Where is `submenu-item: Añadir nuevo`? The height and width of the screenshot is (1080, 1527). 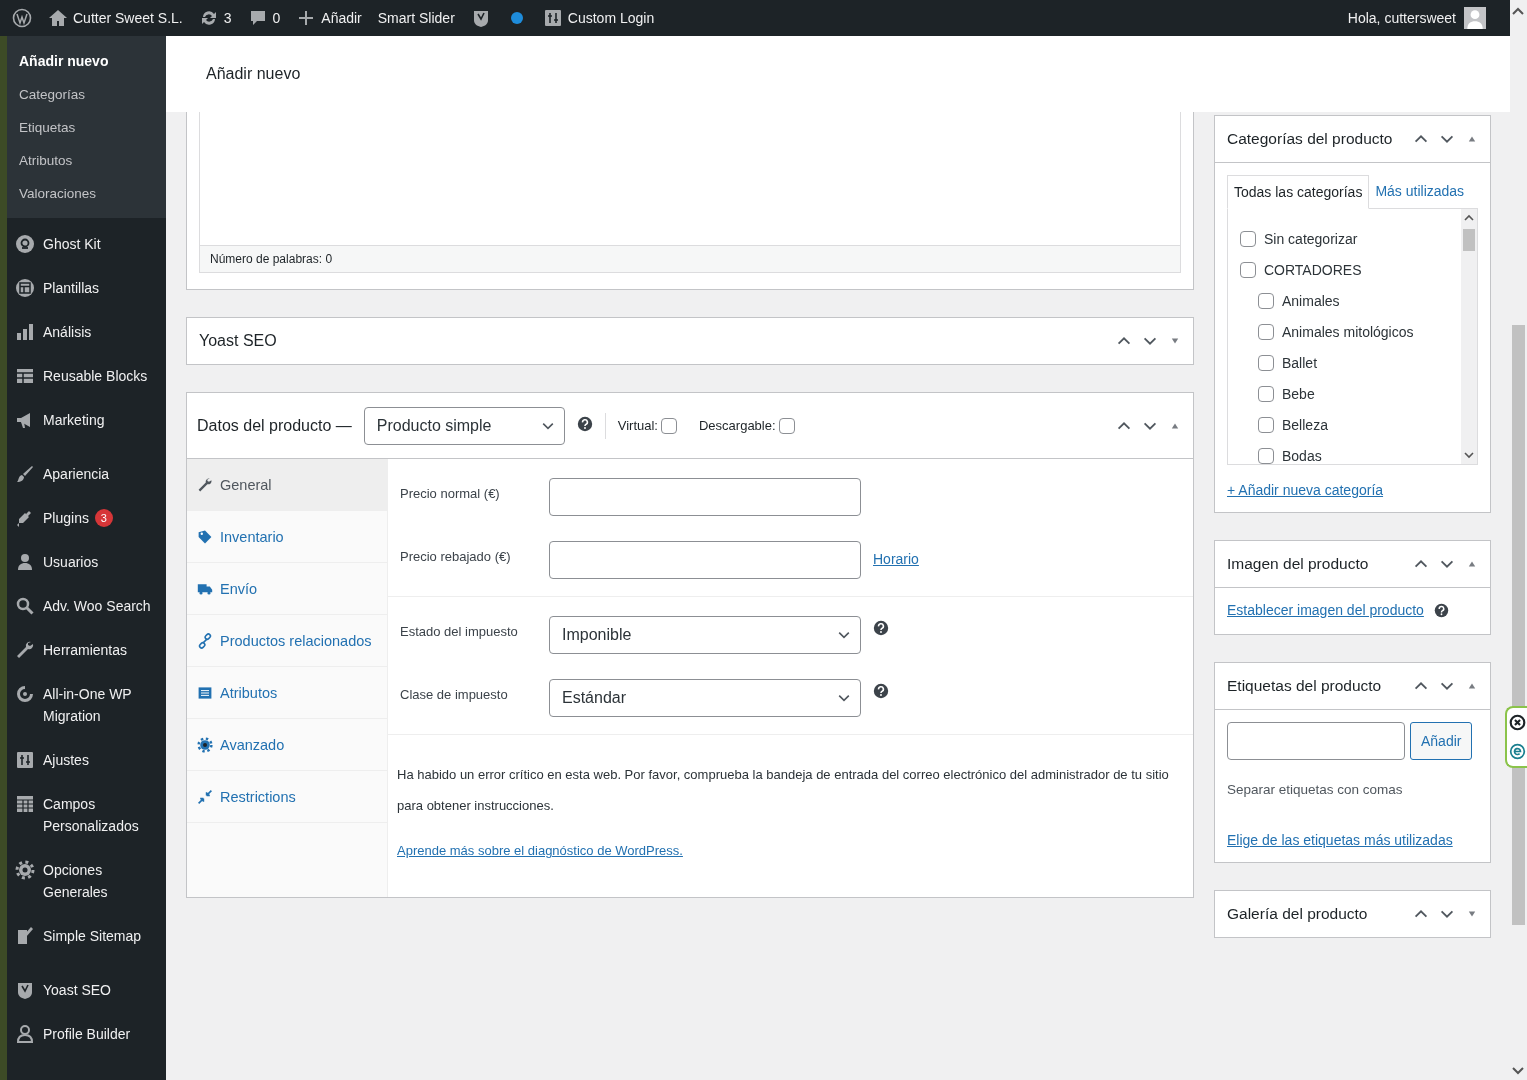 submenu-item: Añadir nuevo is located at coordinates (86, 61).